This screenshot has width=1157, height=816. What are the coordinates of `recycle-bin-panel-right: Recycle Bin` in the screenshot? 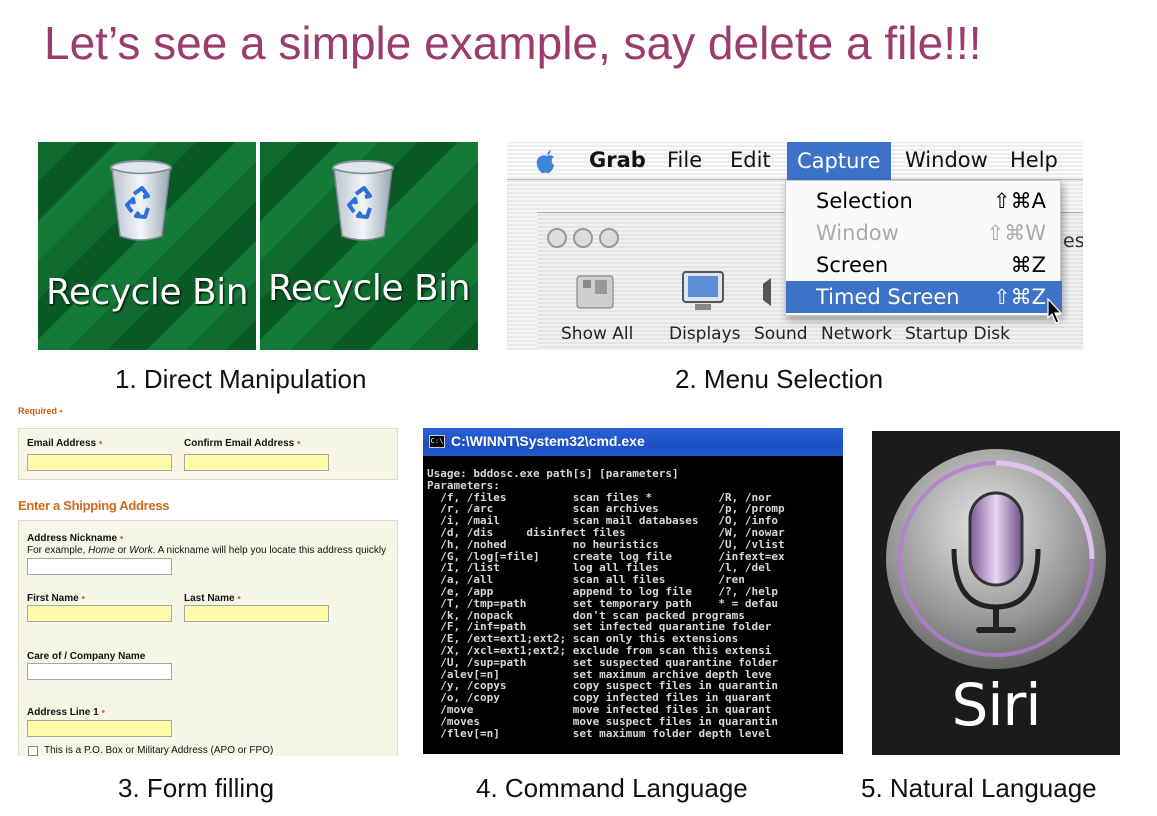 It's located at (369, 246).